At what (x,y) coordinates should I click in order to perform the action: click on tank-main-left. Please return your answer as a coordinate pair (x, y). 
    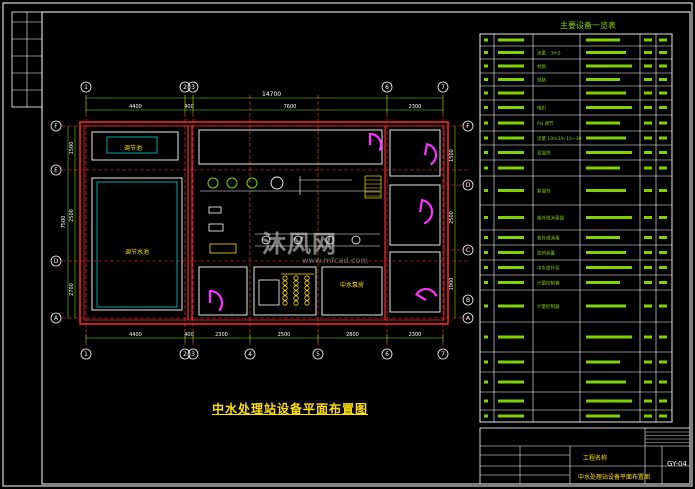
    Looking at the image, I should click on (137, 244).